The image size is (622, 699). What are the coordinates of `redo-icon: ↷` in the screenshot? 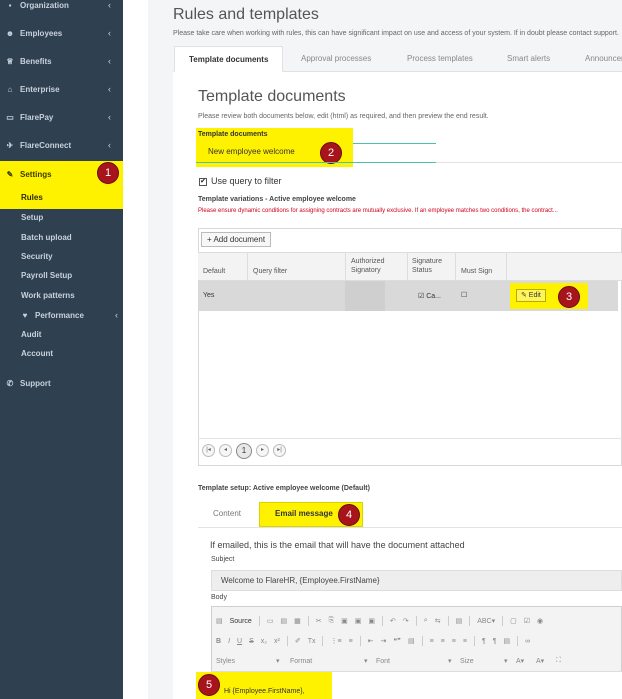 It's located at (406, 621).